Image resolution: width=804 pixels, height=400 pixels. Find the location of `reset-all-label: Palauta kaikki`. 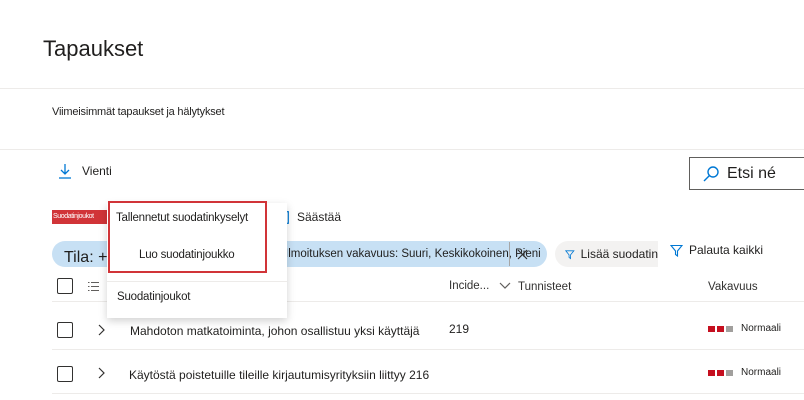

reset-all-label: Palauta kaikki is located at coordinates (726, 250).